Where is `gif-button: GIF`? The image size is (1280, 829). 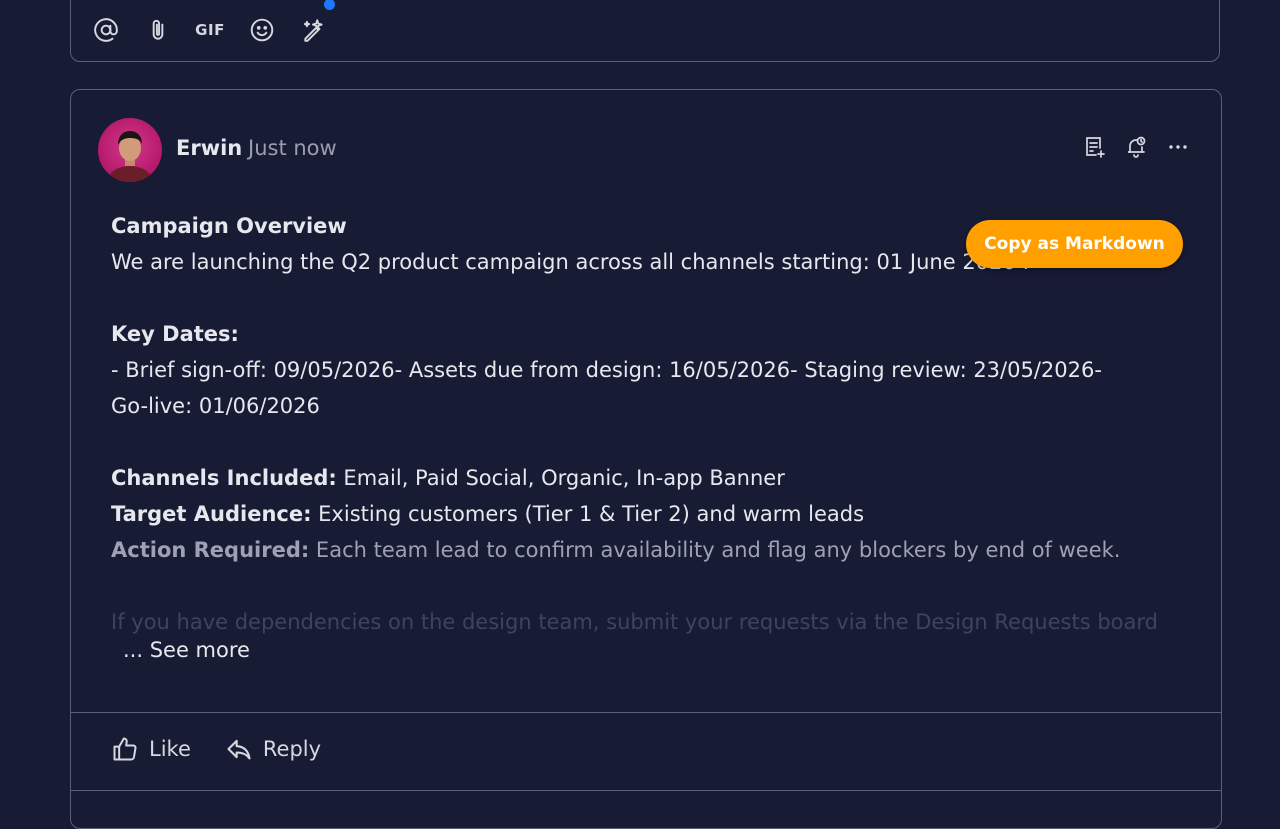 gif-button: GIF is located at coordinates (210, 30).